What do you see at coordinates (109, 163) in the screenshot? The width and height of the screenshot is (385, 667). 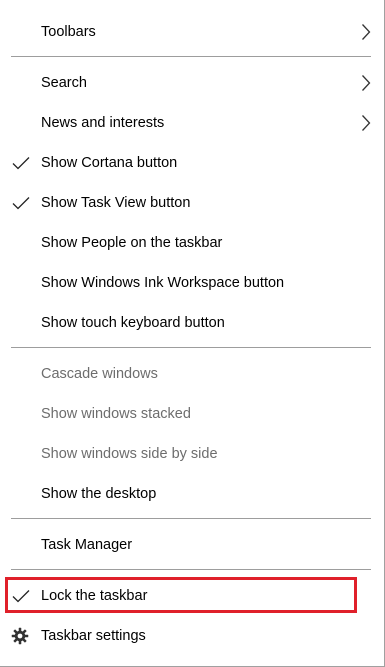 I see `menu-item-label: Show Cortana button` at bounding box center [109, 163].